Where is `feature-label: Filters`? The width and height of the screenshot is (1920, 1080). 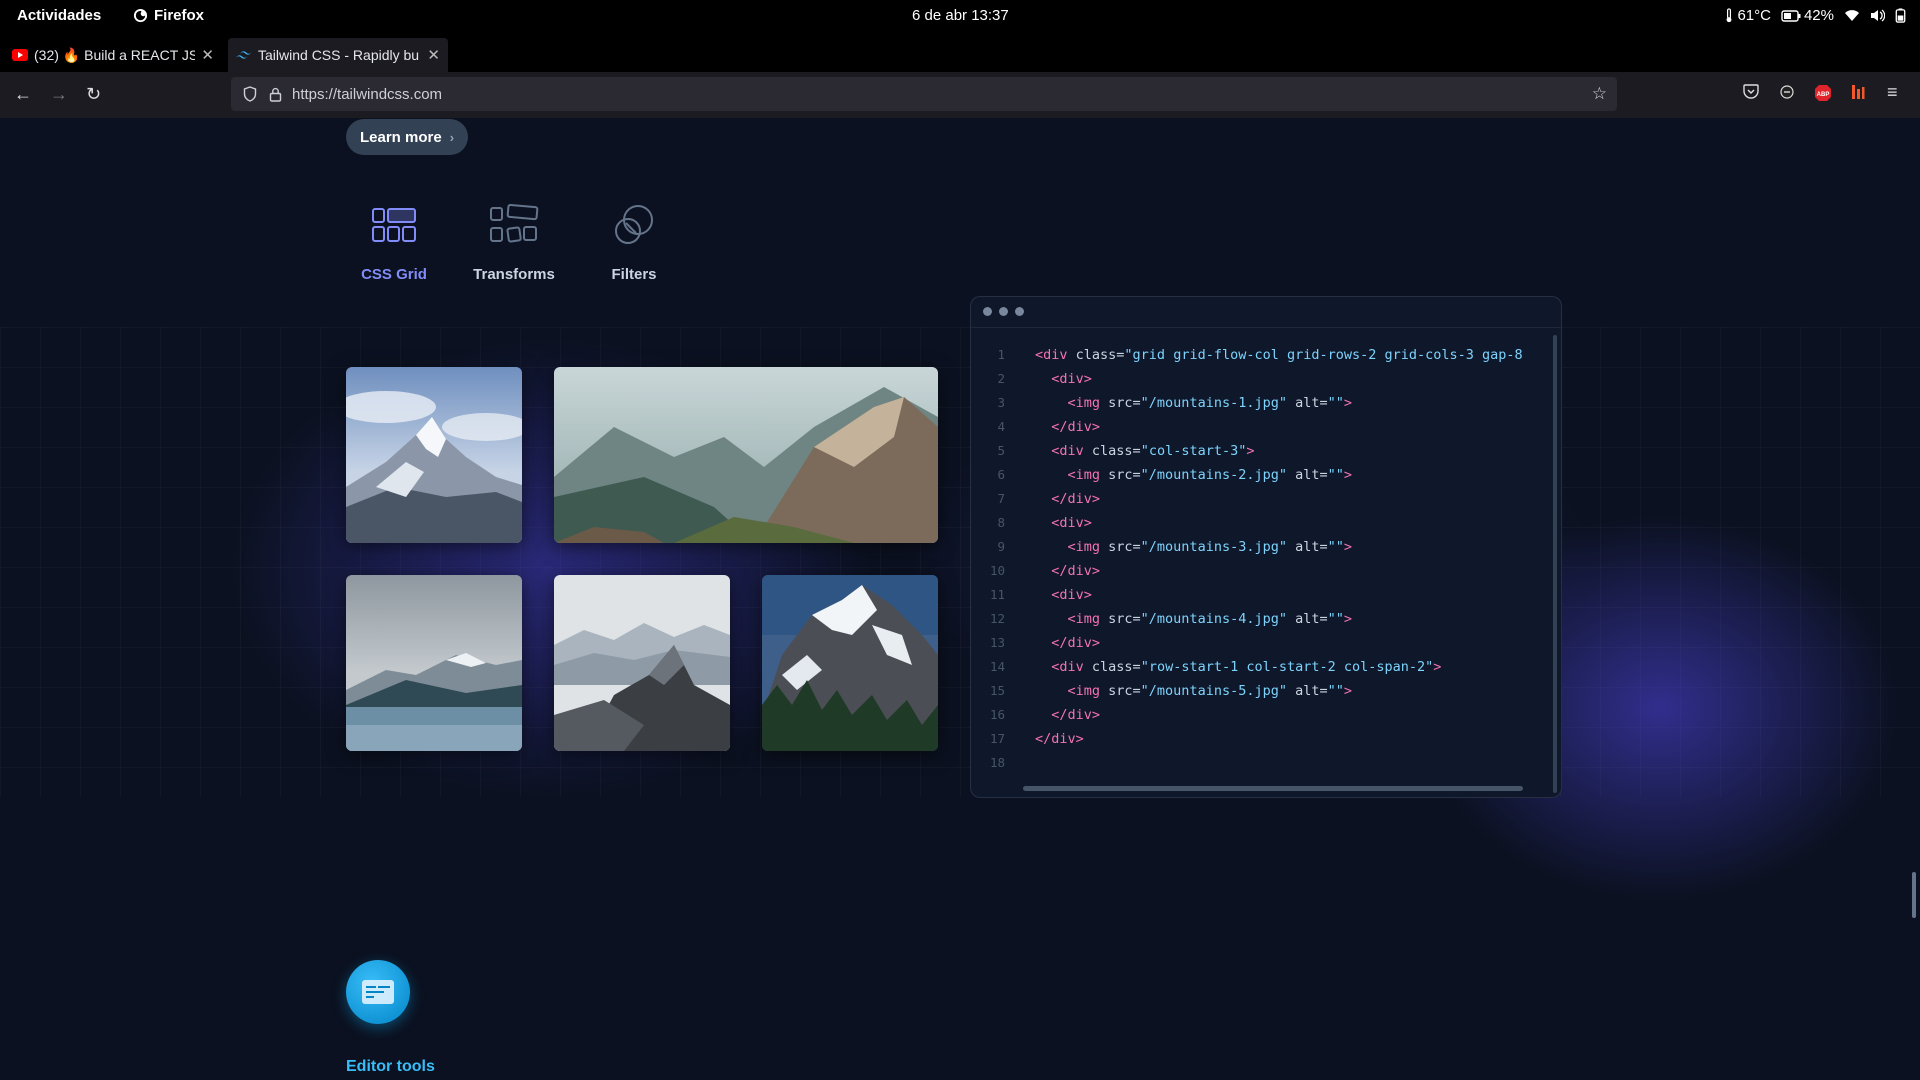
feature-label: Filters is located at coordinates (634, 274).